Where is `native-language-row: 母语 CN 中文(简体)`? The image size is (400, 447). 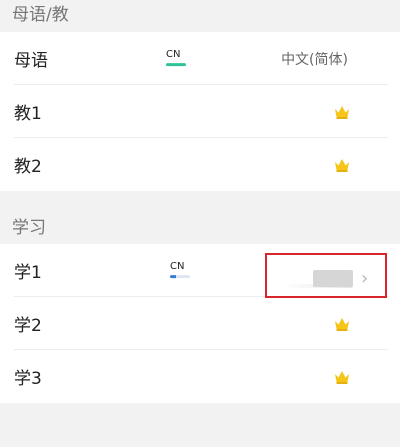
native-language-row: 母语 CN 中文(简体) is located at coordinates (200, 58).